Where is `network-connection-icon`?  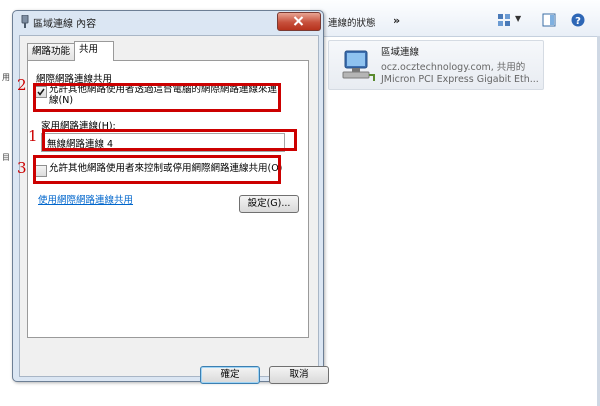
network-connection-icon is located at coordinates (25, 21).